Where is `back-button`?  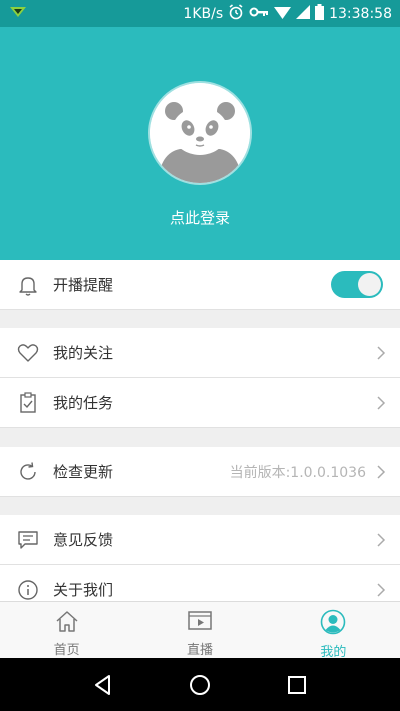
back-button is located at coordinates (103, 685).